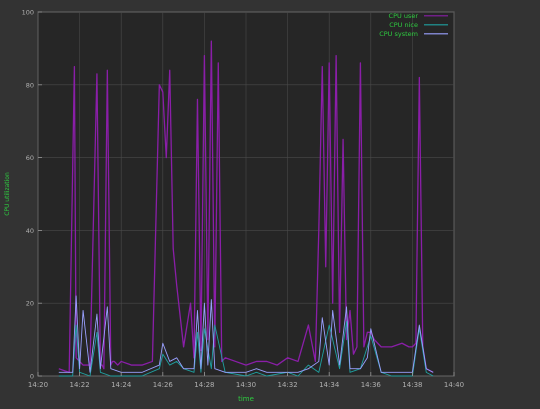 Image resolution: width=540 pixels, height=409 pixels. What do you see at coordinates (28, 13) in the screenshot?
I see `y-tick-label: 100` at bounding box center [28, 13].